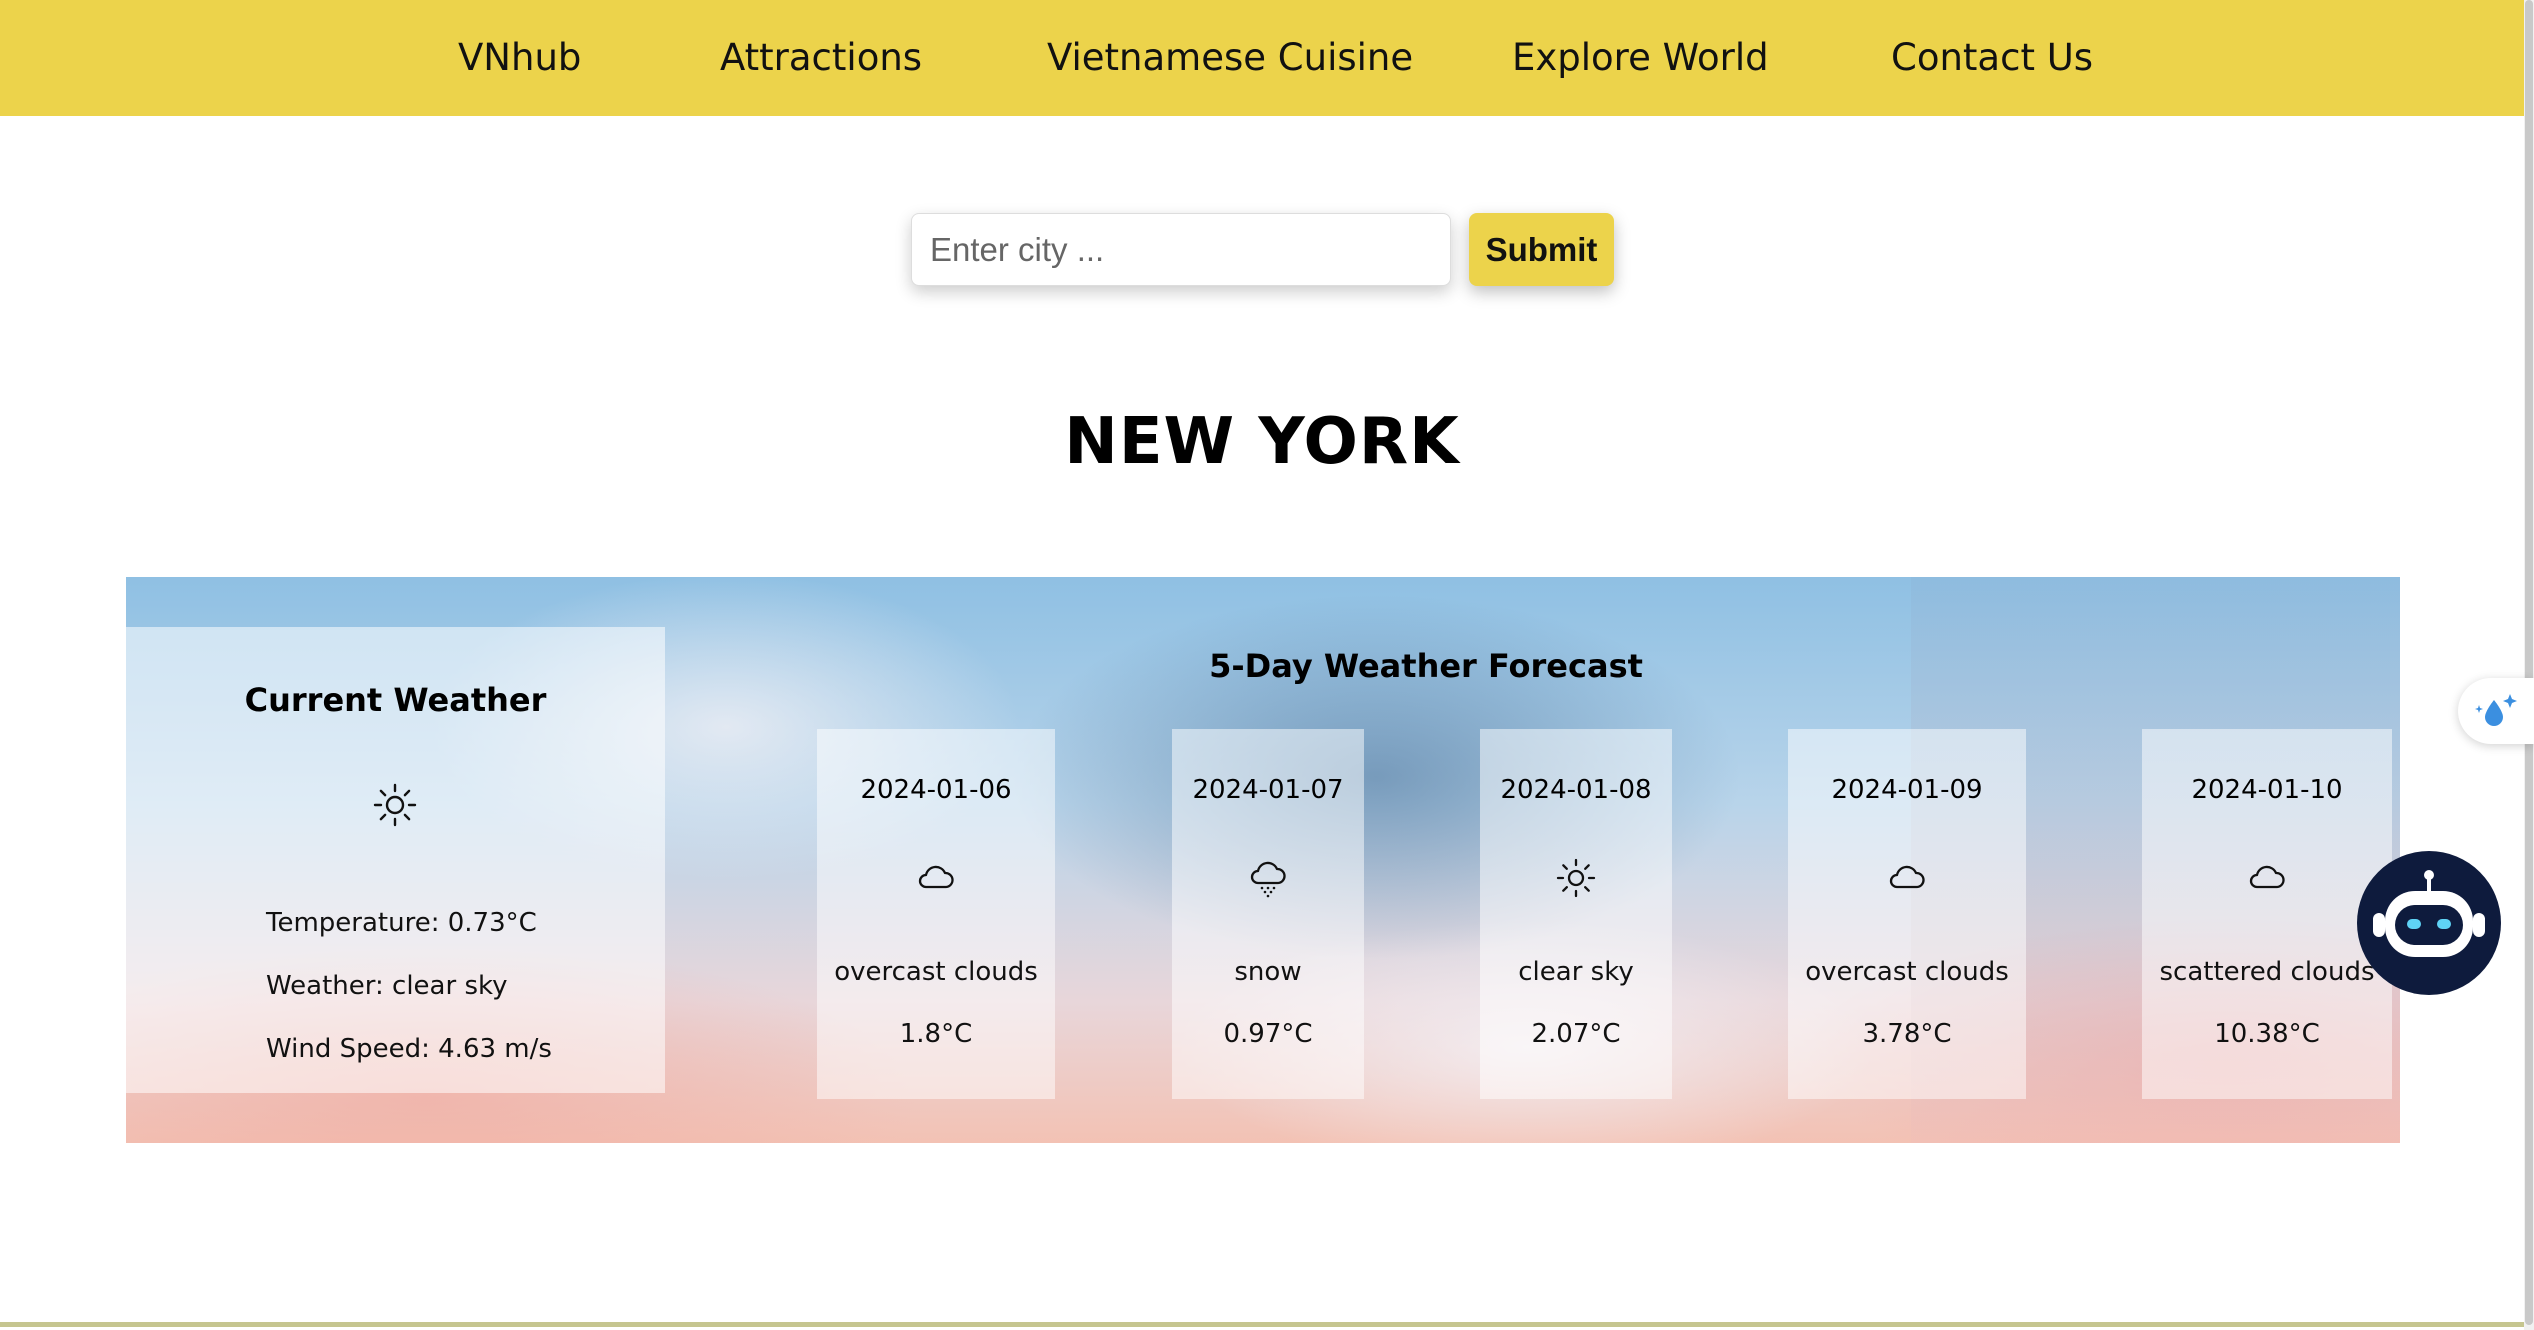 This screenshot has width=2534, height=1330. Describe the element at coordinates (936, 790) in the screenshot. I see `forecast-date: 2024-01-06` at that location.